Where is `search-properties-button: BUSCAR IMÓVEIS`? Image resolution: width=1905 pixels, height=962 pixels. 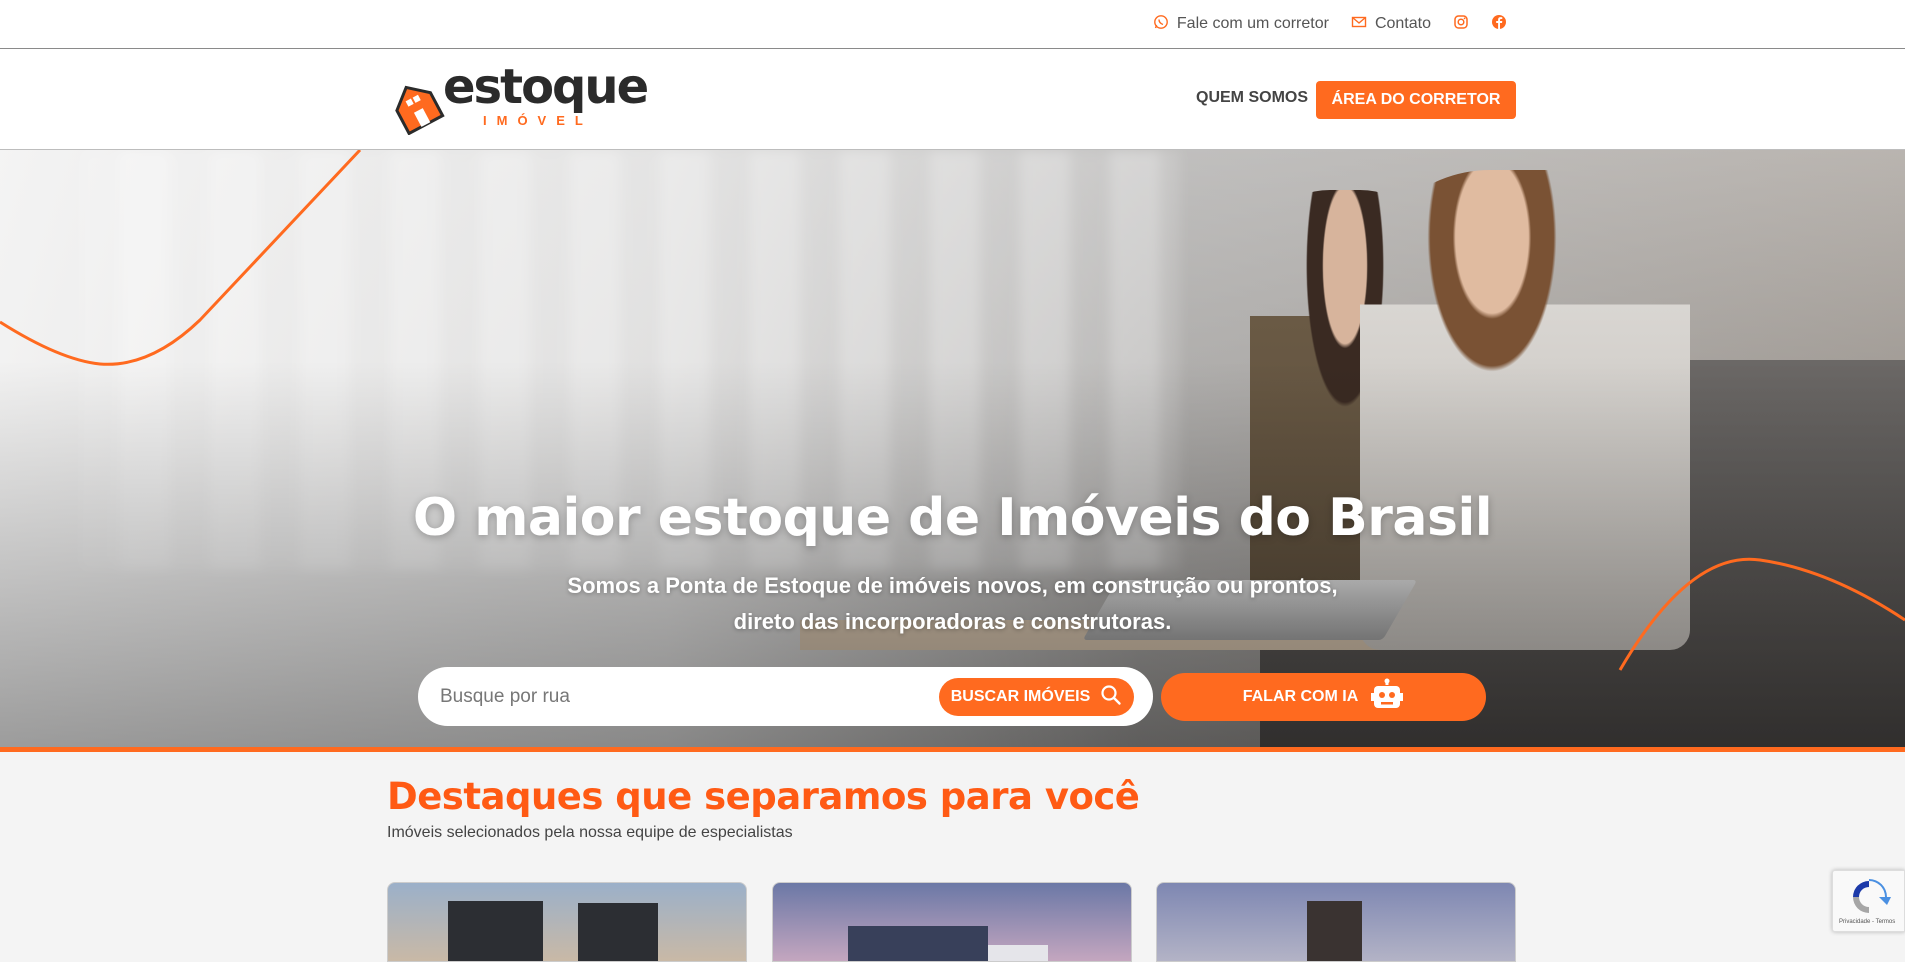
search-properties-button: BUSCAR IMÓVEIS is located at coordinates (1036, 697).